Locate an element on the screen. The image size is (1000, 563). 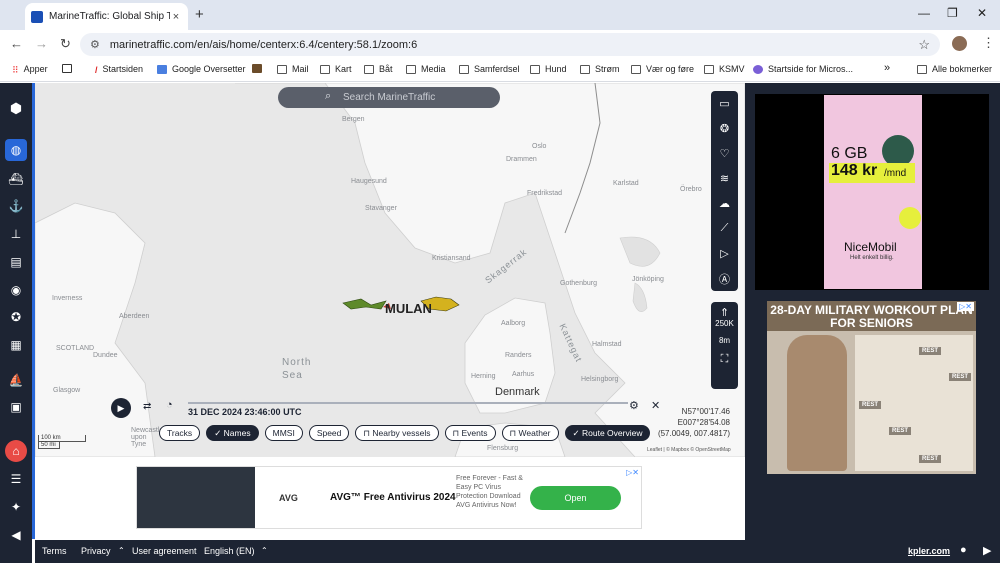
back-icon: ← is located at coordinates (16, 43).